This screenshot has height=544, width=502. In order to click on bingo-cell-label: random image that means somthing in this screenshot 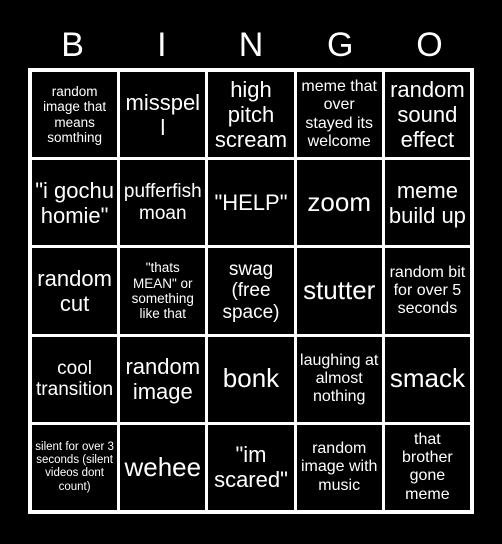, I will do `click(75, 114)`.